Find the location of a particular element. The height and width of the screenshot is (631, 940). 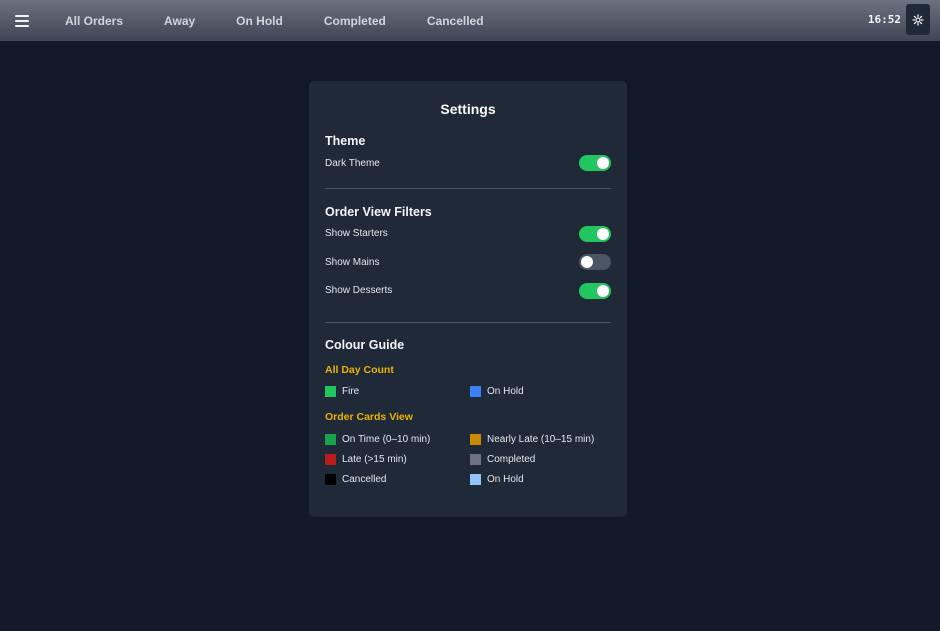

settings-button is located at coordinates (918, 19).